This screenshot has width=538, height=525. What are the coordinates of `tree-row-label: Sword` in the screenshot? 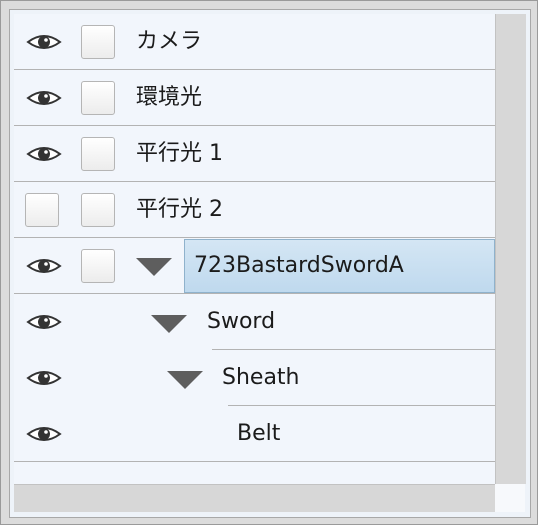 It's located at (241, 321).